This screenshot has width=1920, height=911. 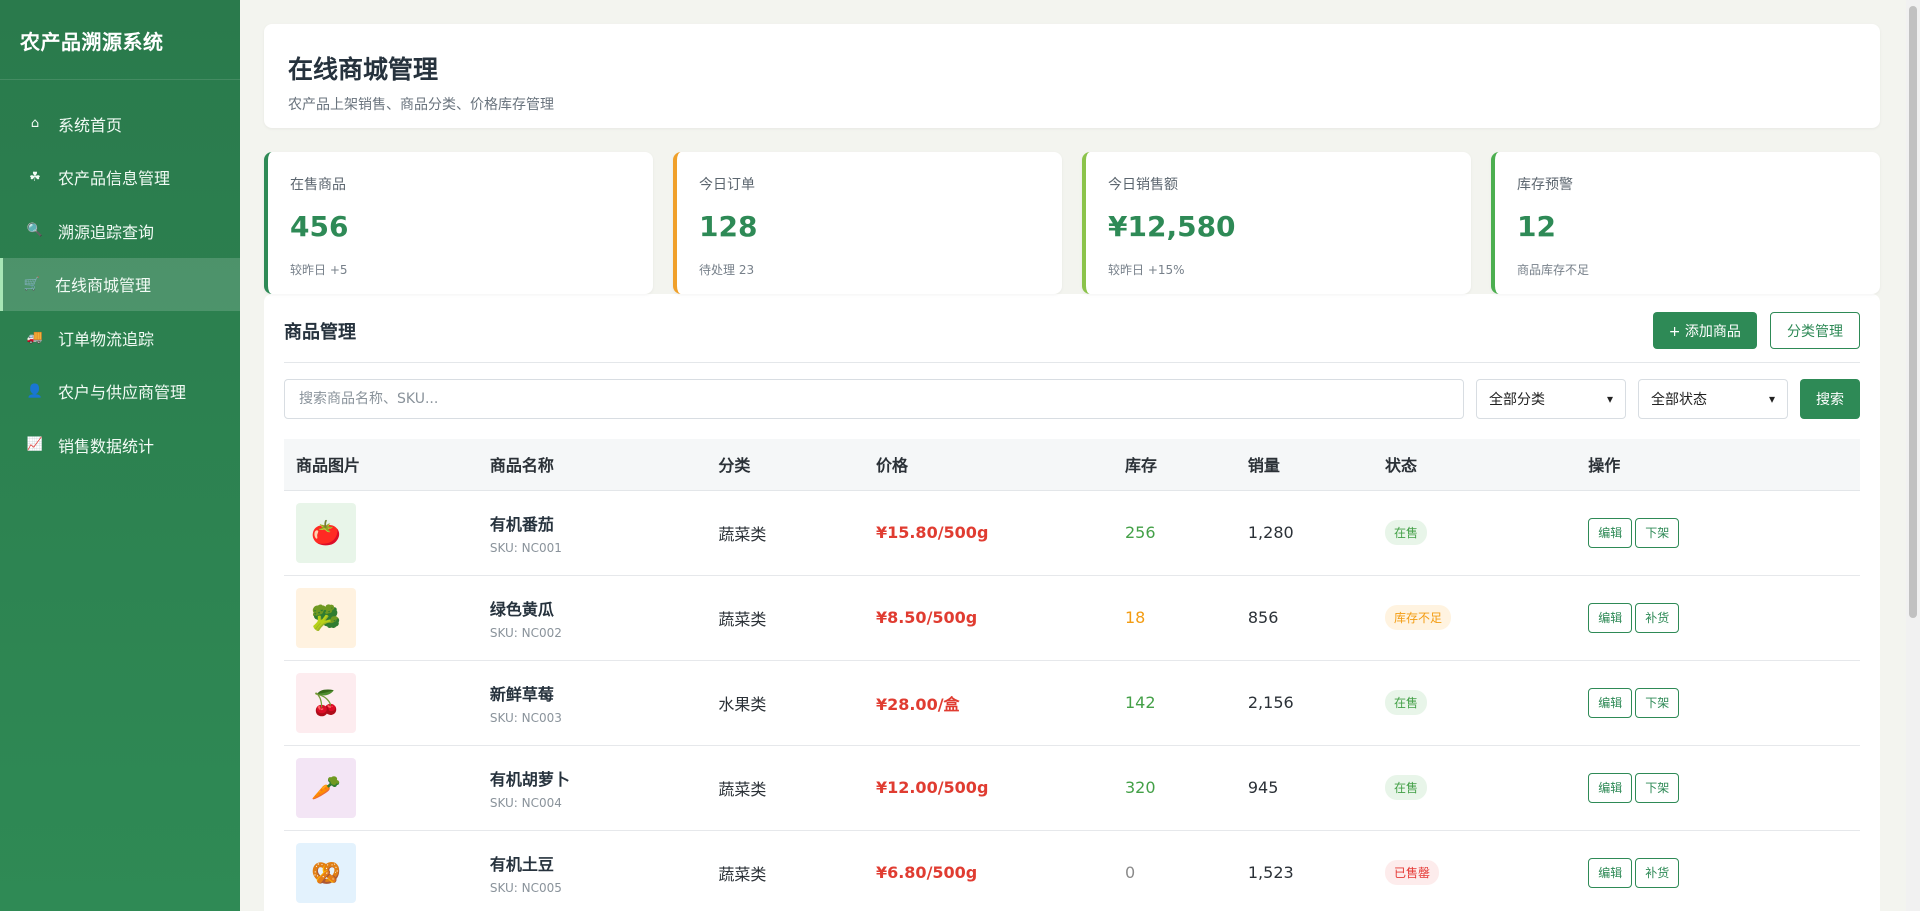 I want to click on sidebar-item-label: 在线商城管理, so click(x=103, y=286).